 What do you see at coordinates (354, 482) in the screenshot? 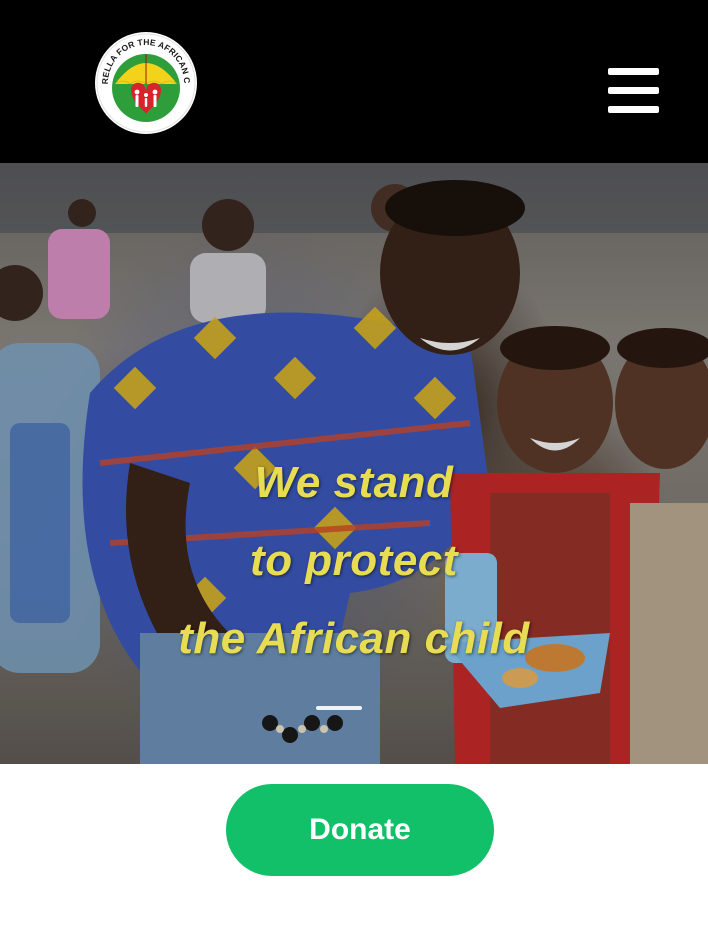
I see `hero-headline-line1: We stand` at bounding box center [354, 482].